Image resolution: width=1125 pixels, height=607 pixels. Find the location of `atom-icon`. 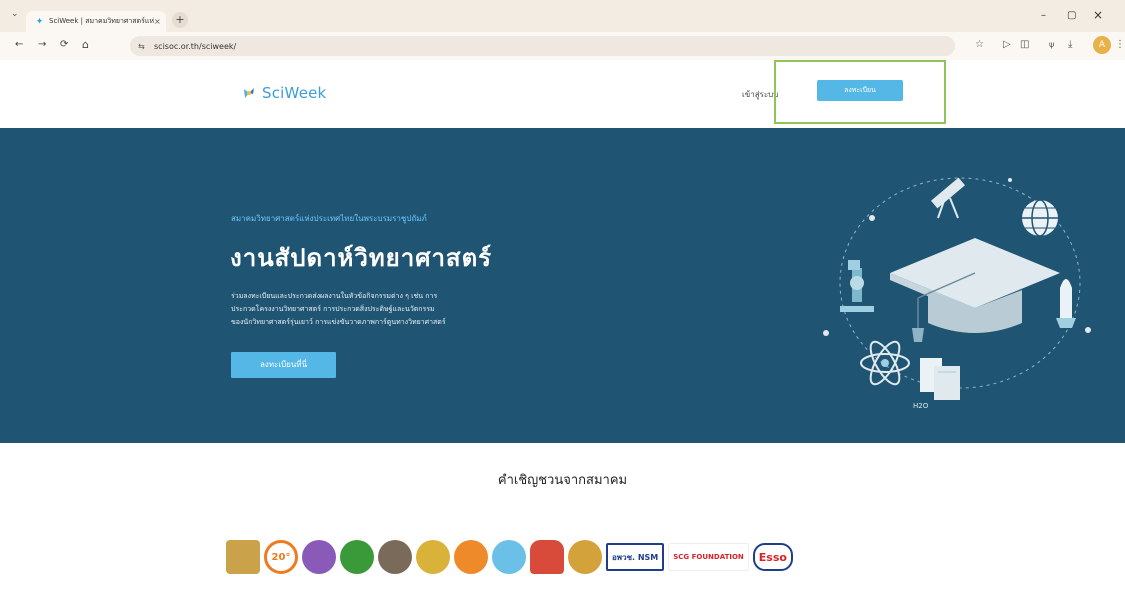

atom-icon is located at coordinates (885, 363).